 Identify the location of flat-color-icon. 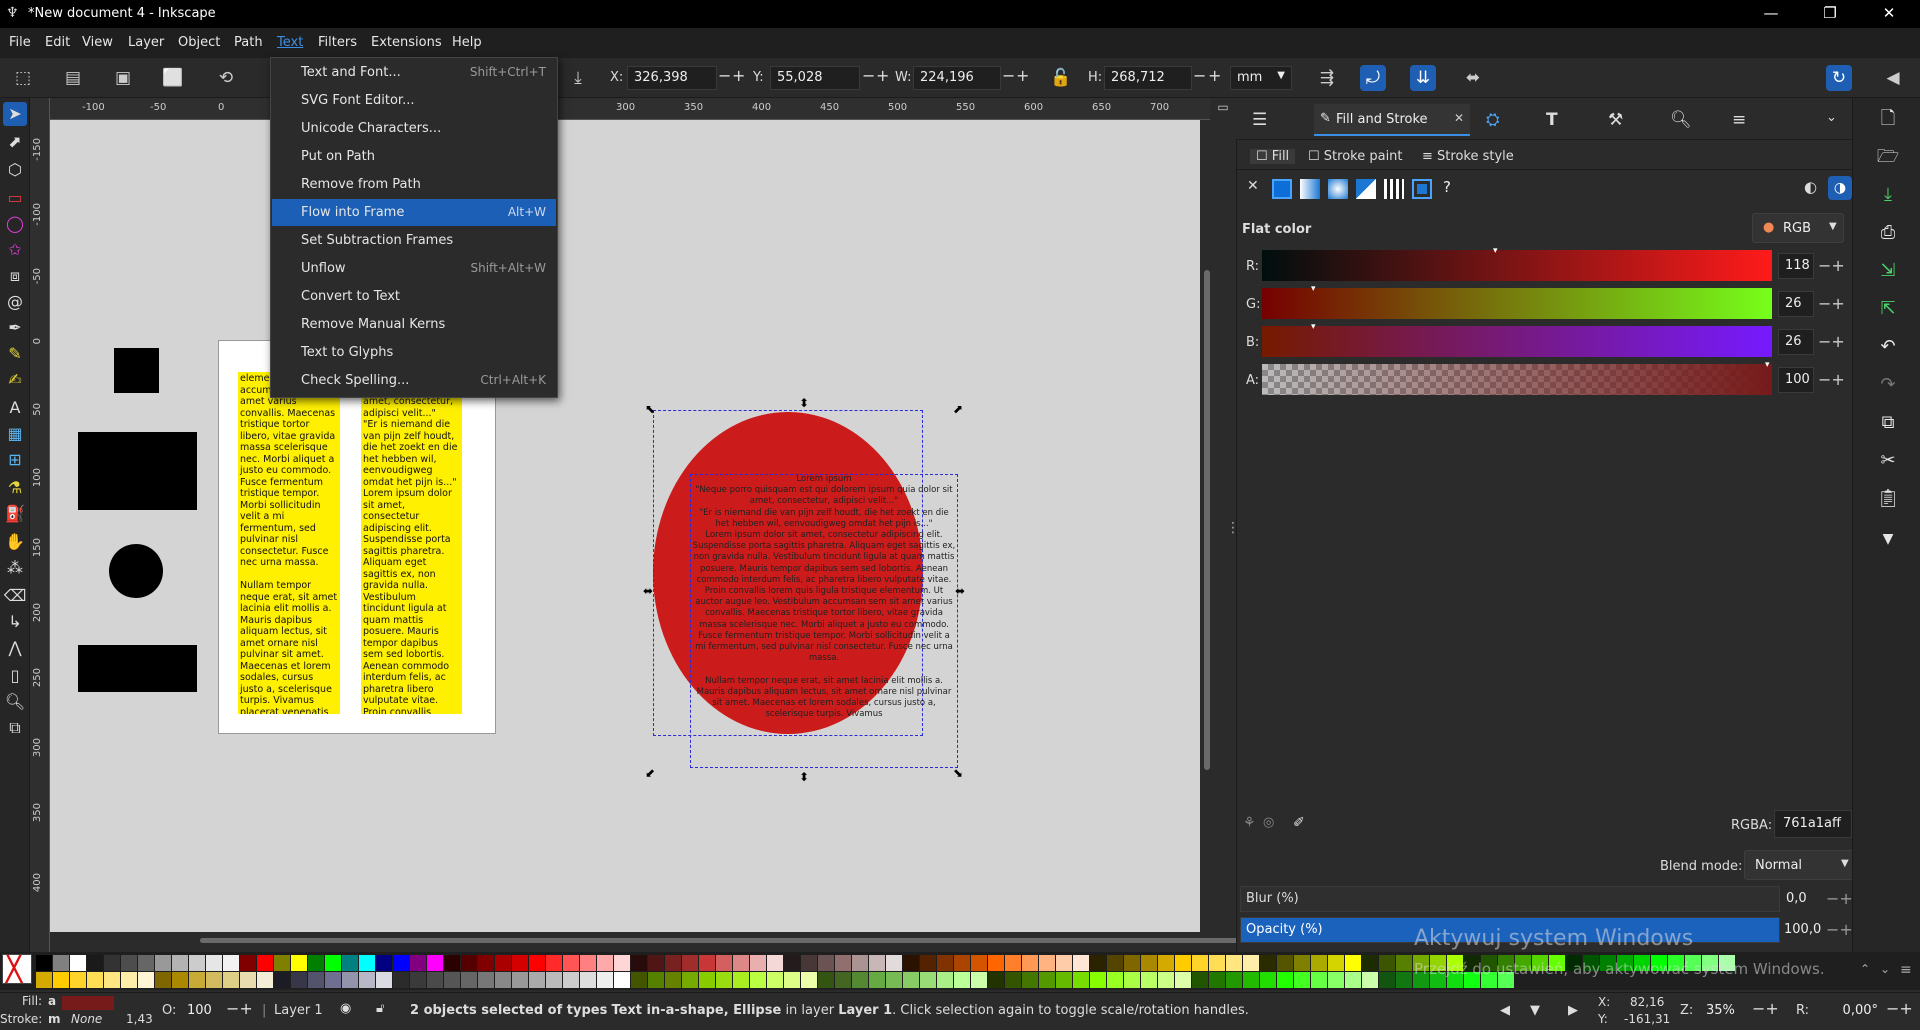
(1282, 189).